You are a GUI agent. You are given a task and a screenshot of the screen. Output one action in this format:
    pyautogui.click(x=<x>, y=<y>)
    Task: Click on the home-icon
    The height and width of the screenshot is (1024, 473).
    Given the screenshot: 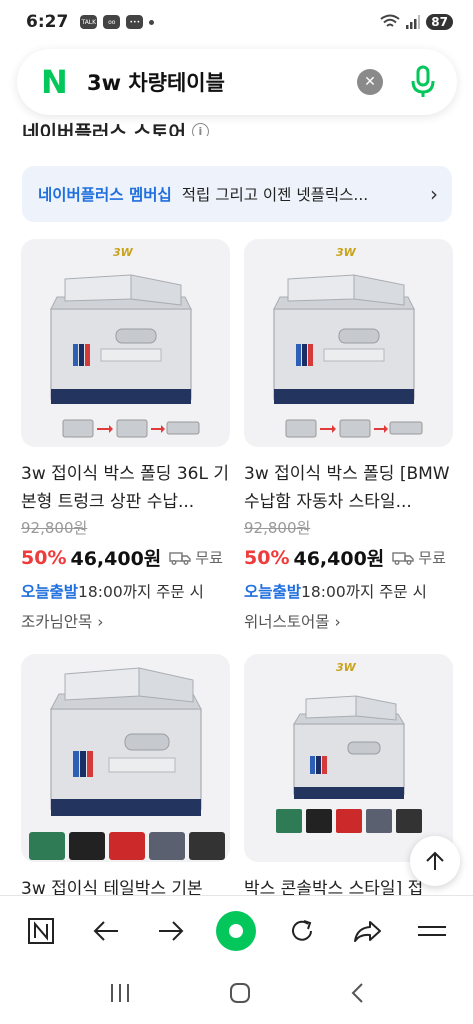 What is the action you would take?
    pyautogui.click(x=240, y=992)
    